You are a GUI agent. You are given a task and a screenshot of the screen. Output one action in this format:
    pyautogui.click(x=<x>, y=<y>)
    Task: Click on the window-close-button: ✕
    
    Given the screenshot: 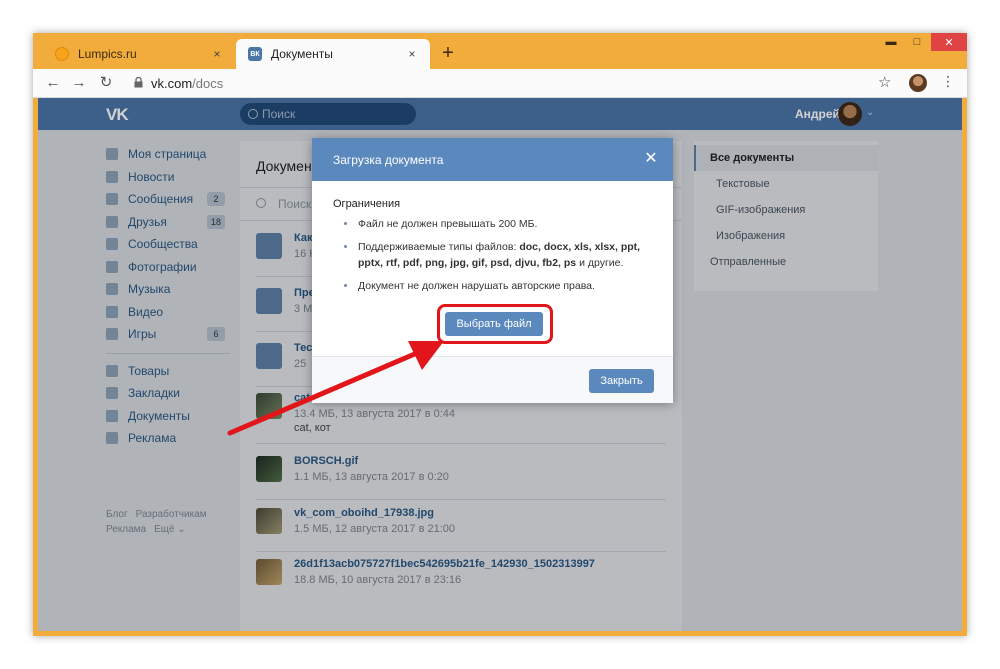 What is the action you would take?
    pyautogui.click(x=949, y=42)
    